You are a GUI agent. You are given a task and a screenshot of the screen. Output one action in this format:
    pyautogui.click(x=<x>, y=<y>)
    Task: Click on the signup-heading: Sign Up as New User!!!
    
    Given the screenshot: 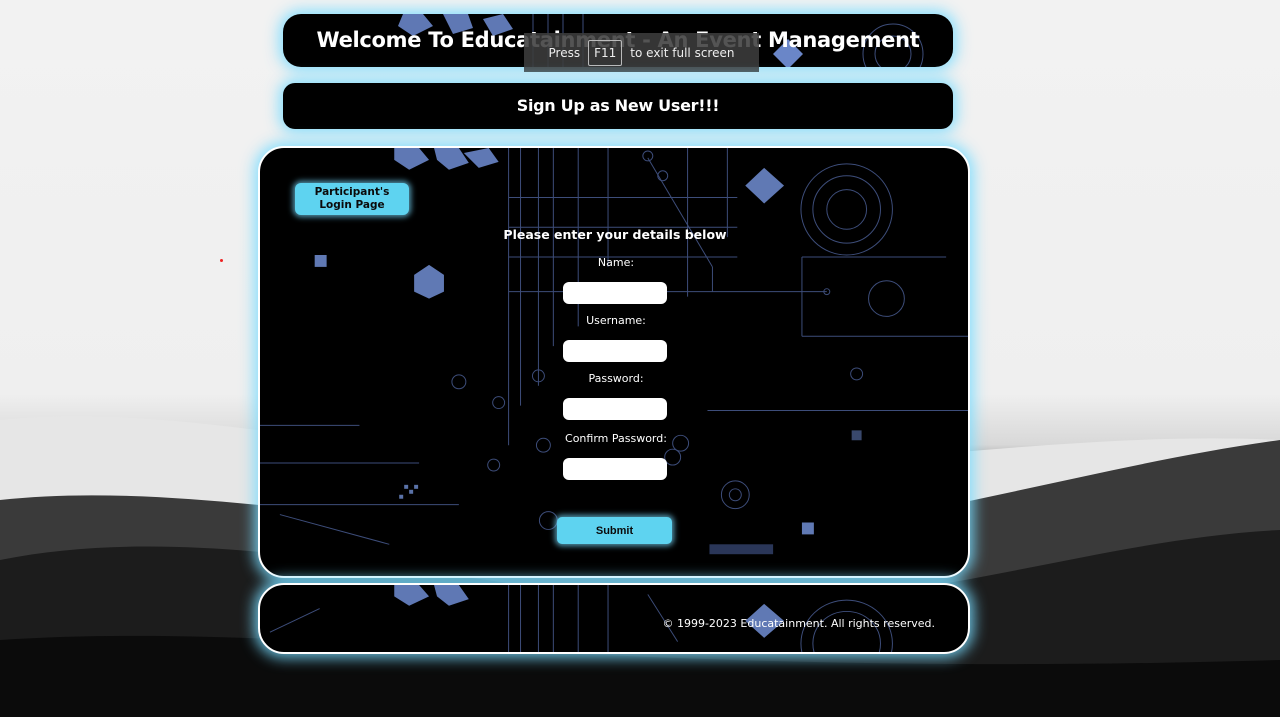 What is the action you would take?
    pyautogui.click(x=618, y=105)
    